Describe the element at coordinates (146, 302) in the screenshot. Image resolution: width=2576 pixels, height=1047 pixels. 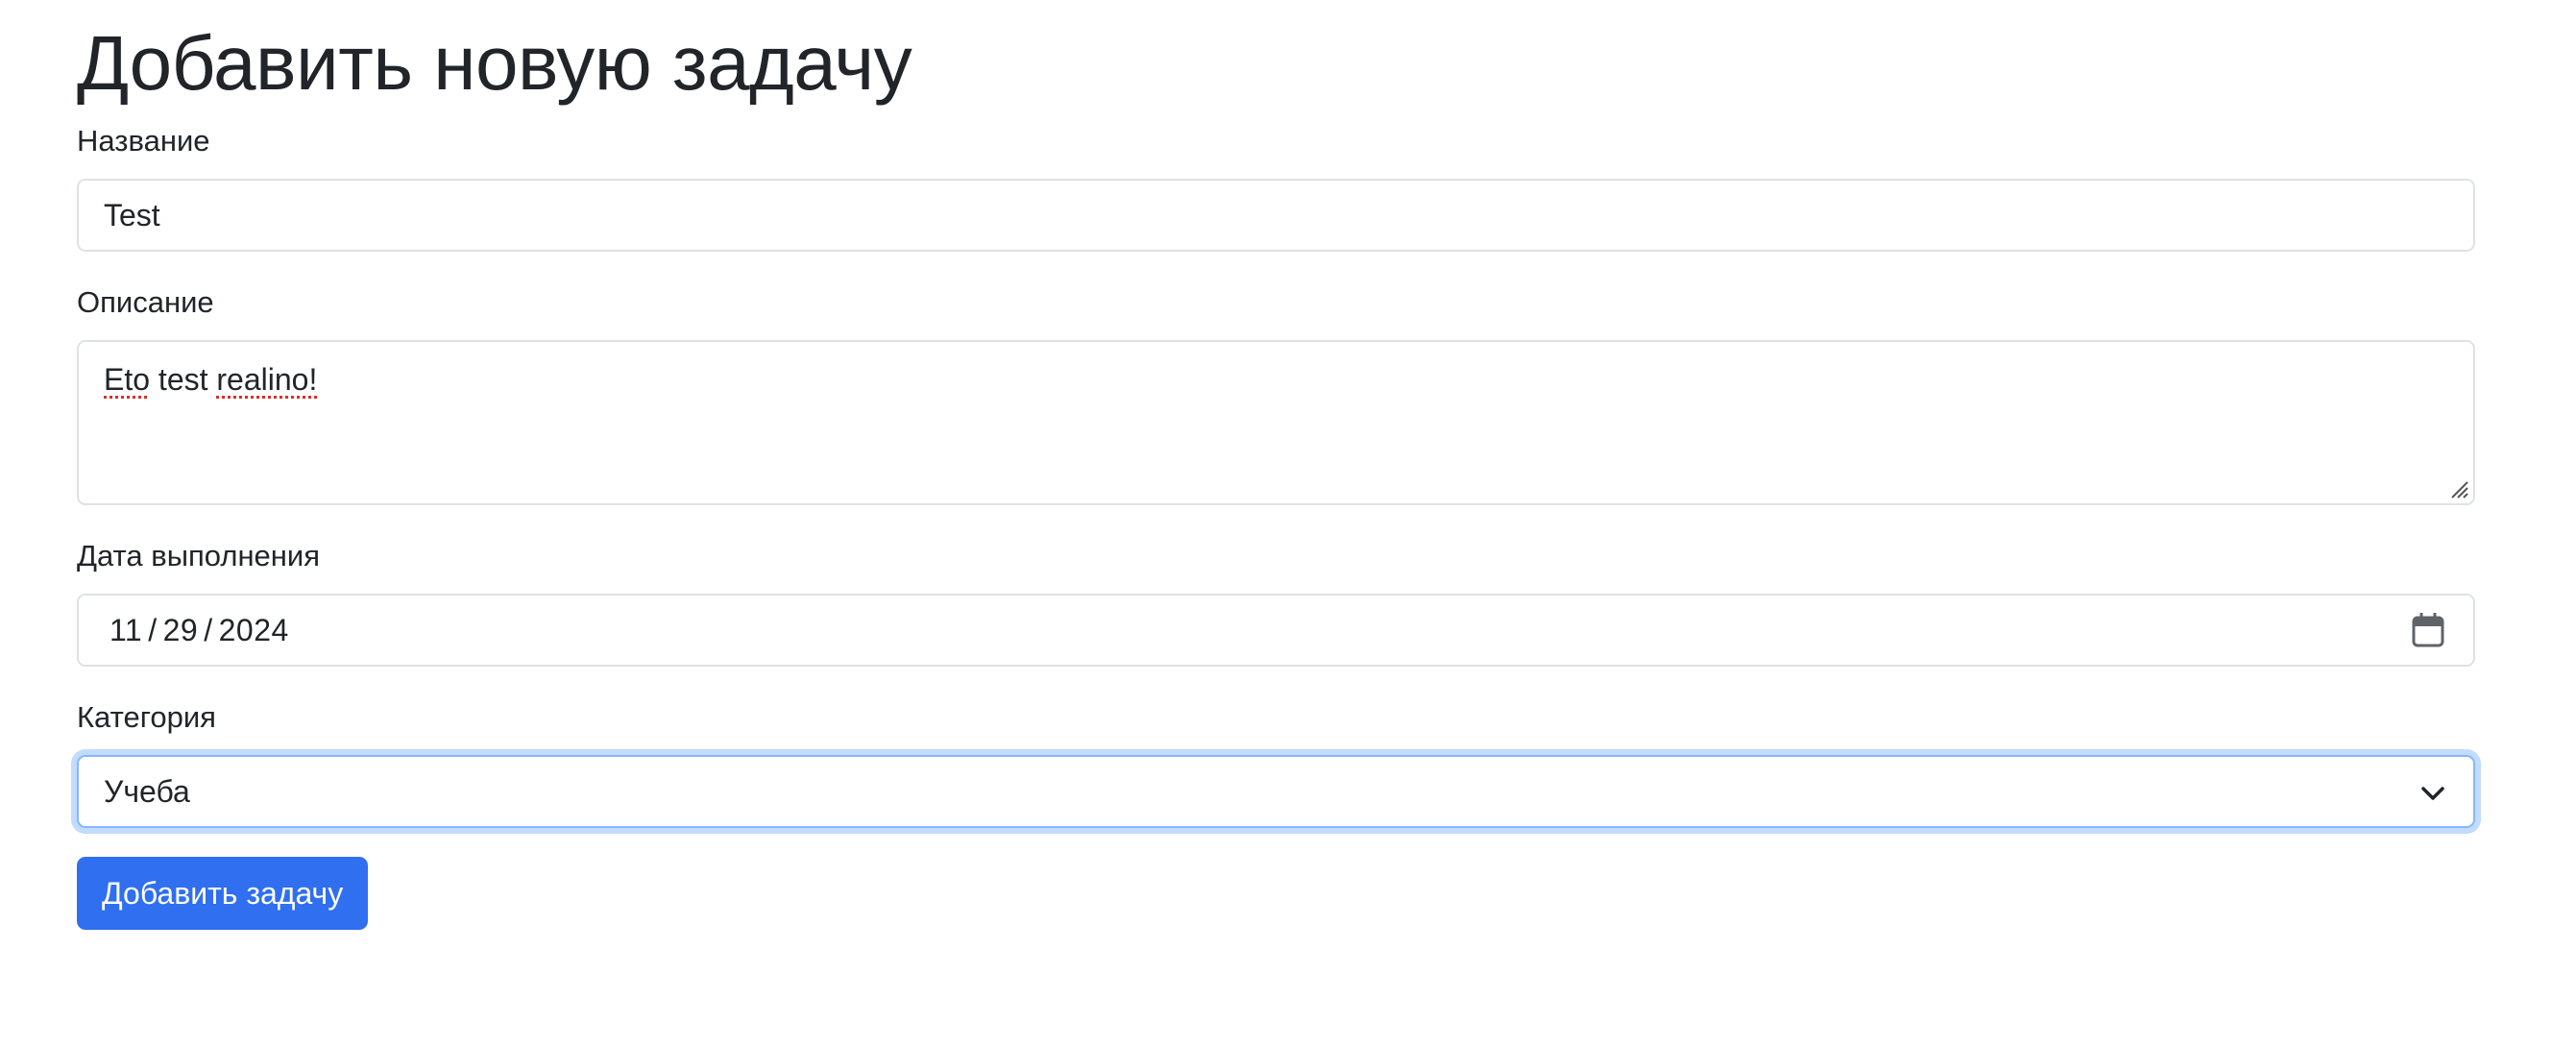
I see `description-label: Описание` at that location.